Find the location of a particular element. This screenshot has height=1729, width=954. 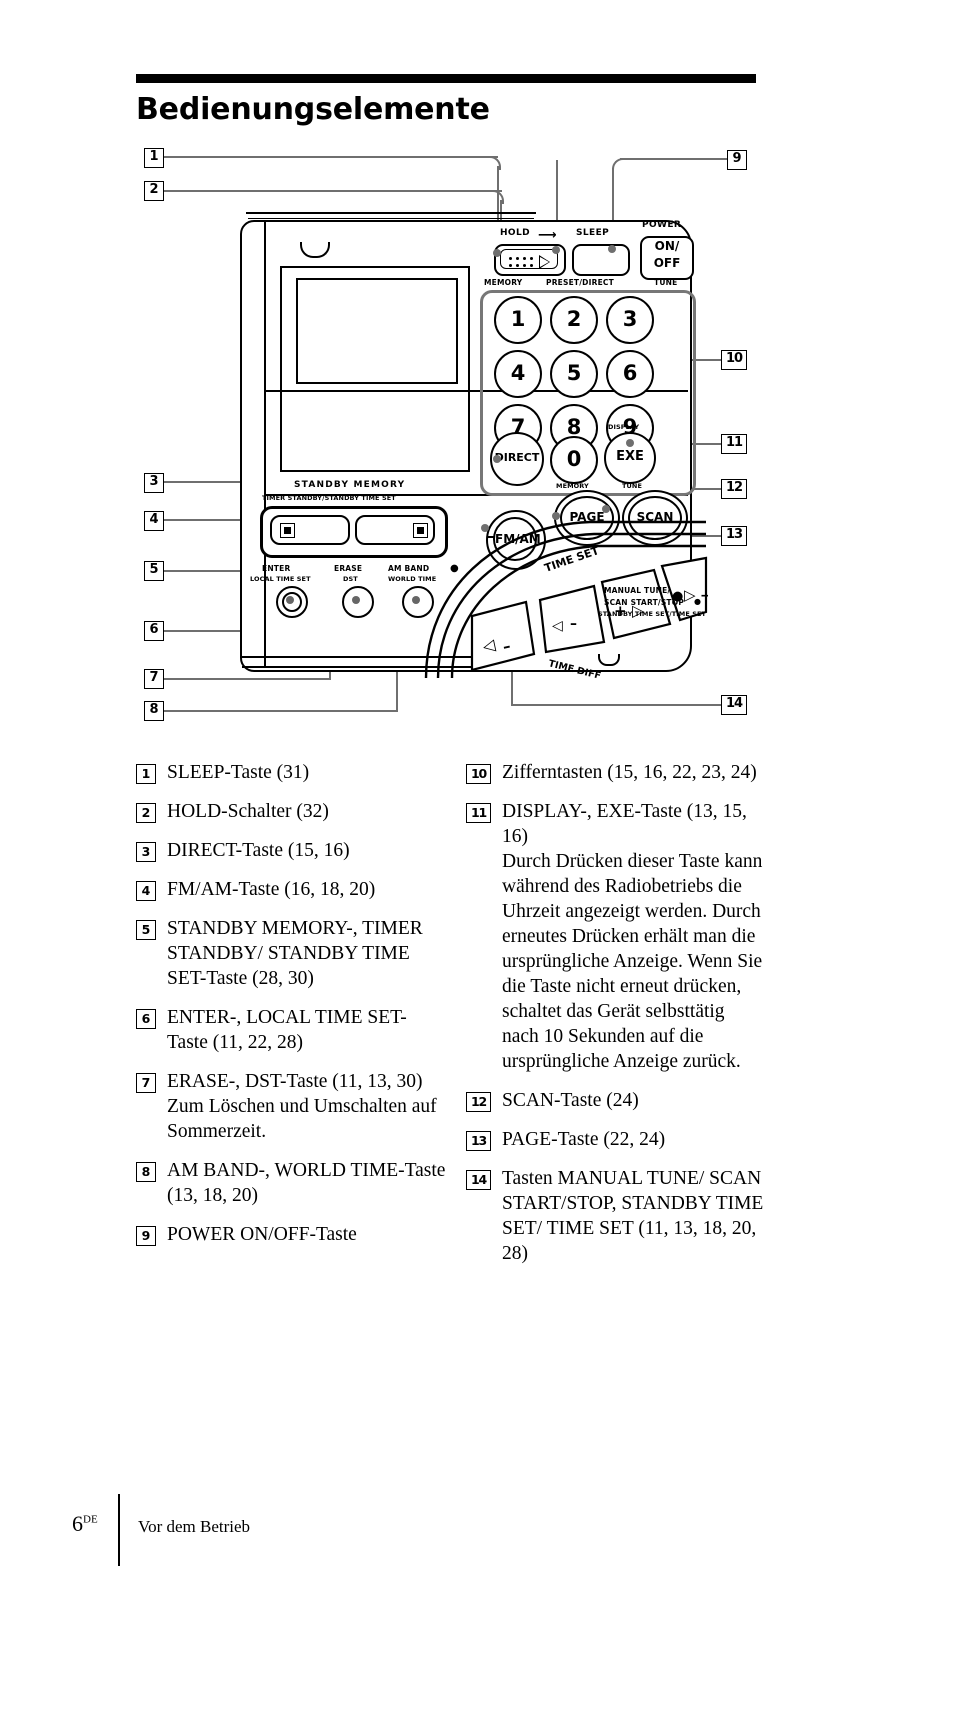

scan-start-stop-label: SCAN START/STOP is located at coordinates (644, 602).